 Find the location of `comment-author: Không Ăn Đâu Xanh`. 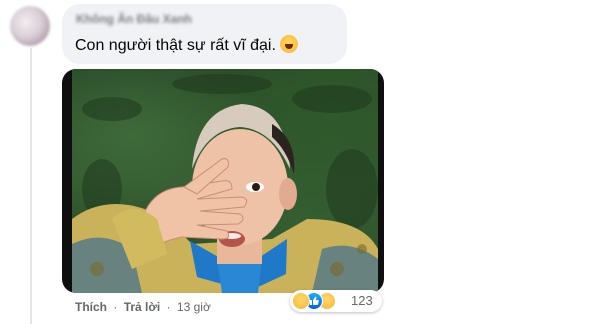

comment-author: Không Ăn Đâu Xanh is located at coordinates (134, 19).